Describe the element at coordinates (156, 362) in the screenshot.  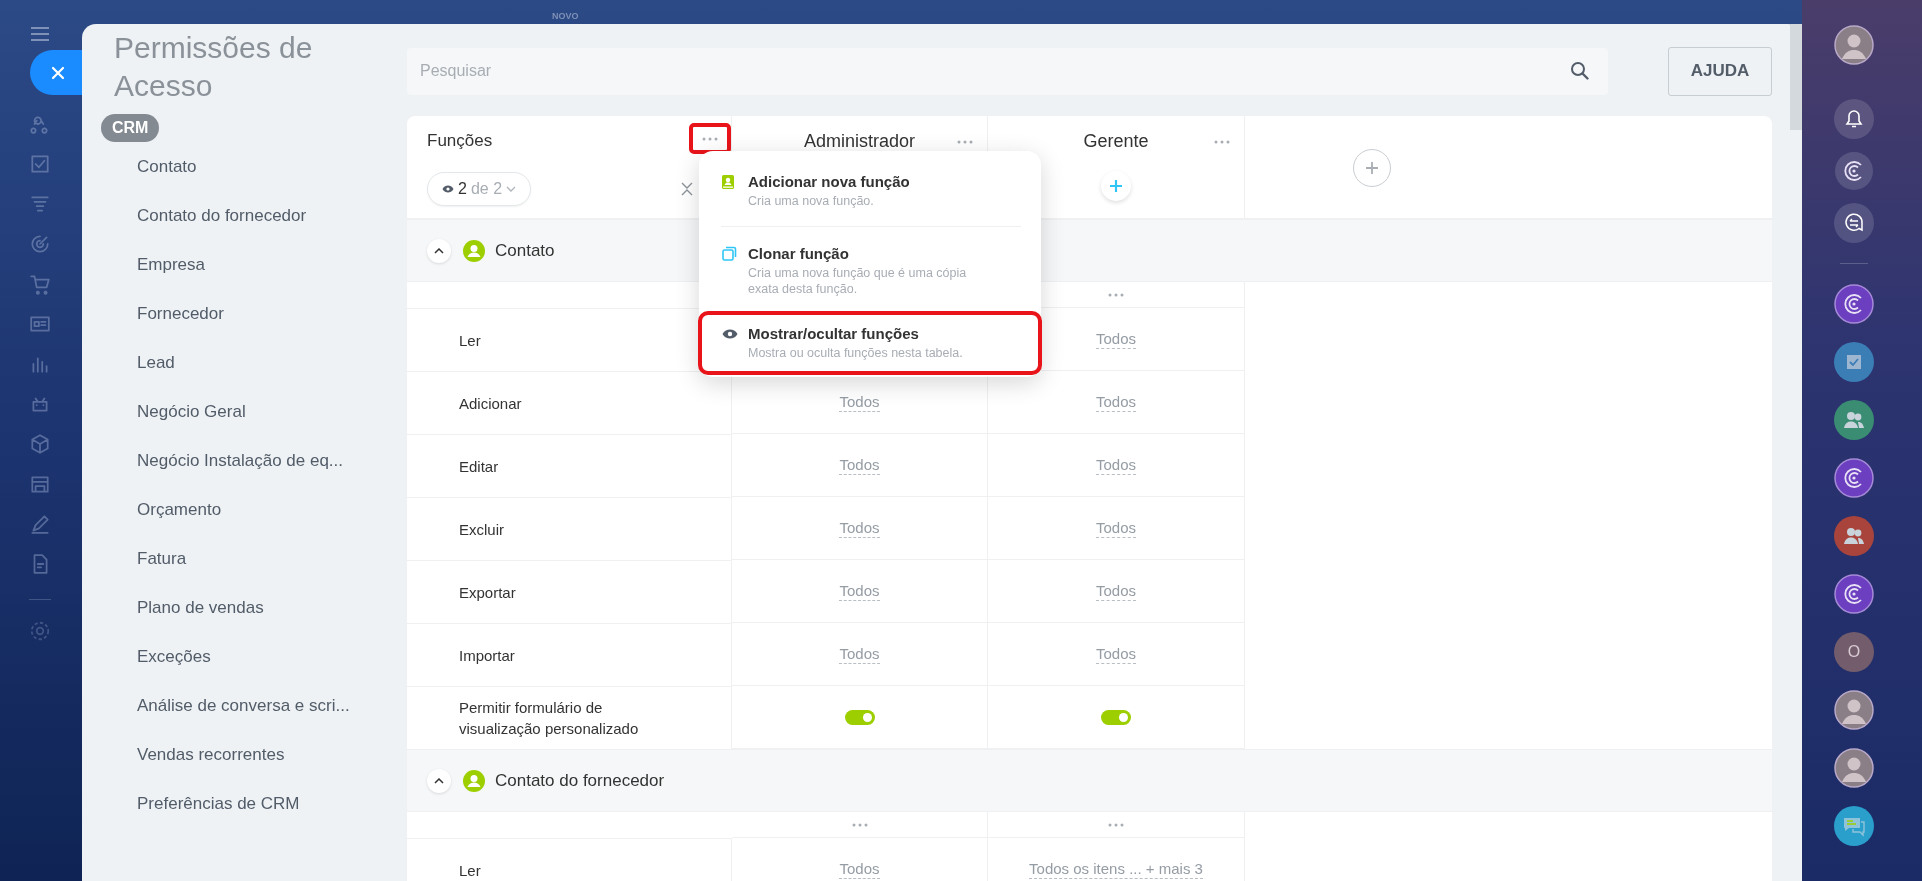
I see `sidebar-item: Lead` at that location.